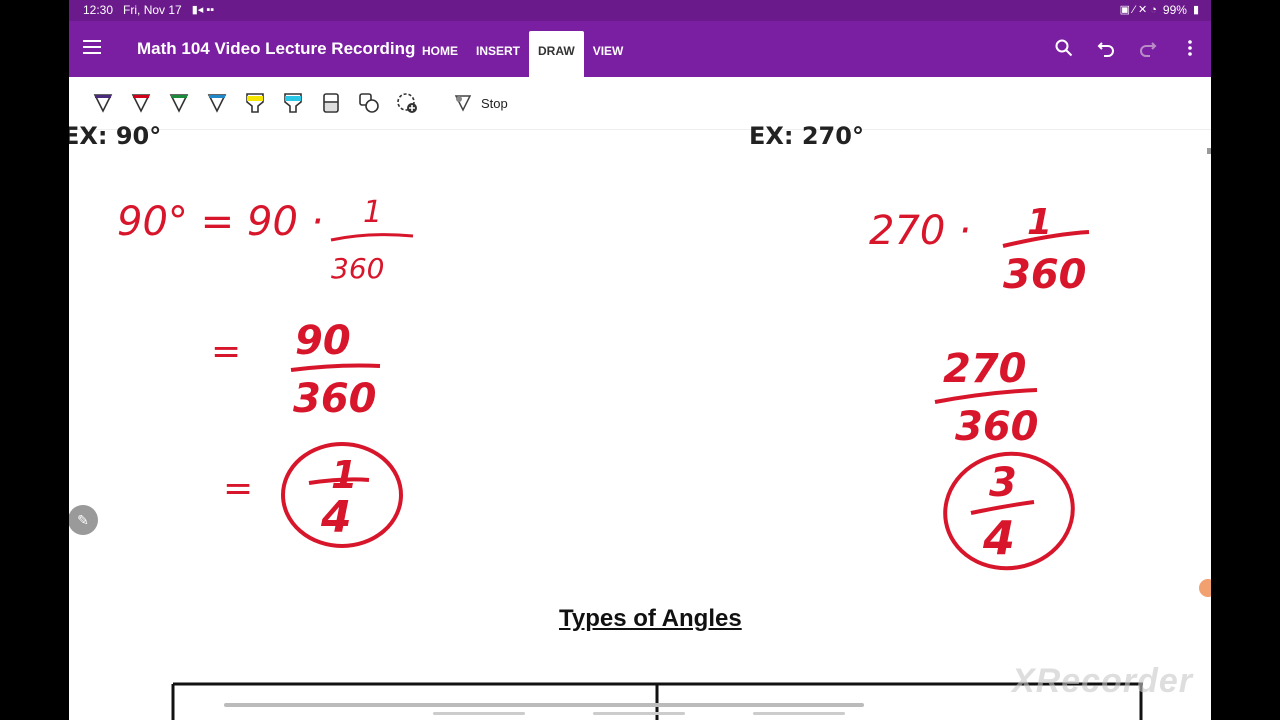 The width and height of the screenshot is (1280, 720). I want to click on status-time: 12:30, so click(98, 10).